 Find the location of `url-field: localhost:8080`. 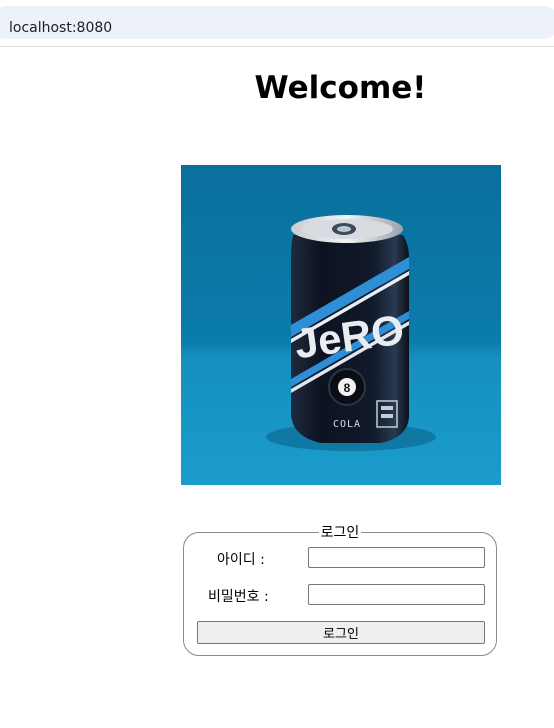

url-field: localhost:8080 is located at coordinates (277, 22).